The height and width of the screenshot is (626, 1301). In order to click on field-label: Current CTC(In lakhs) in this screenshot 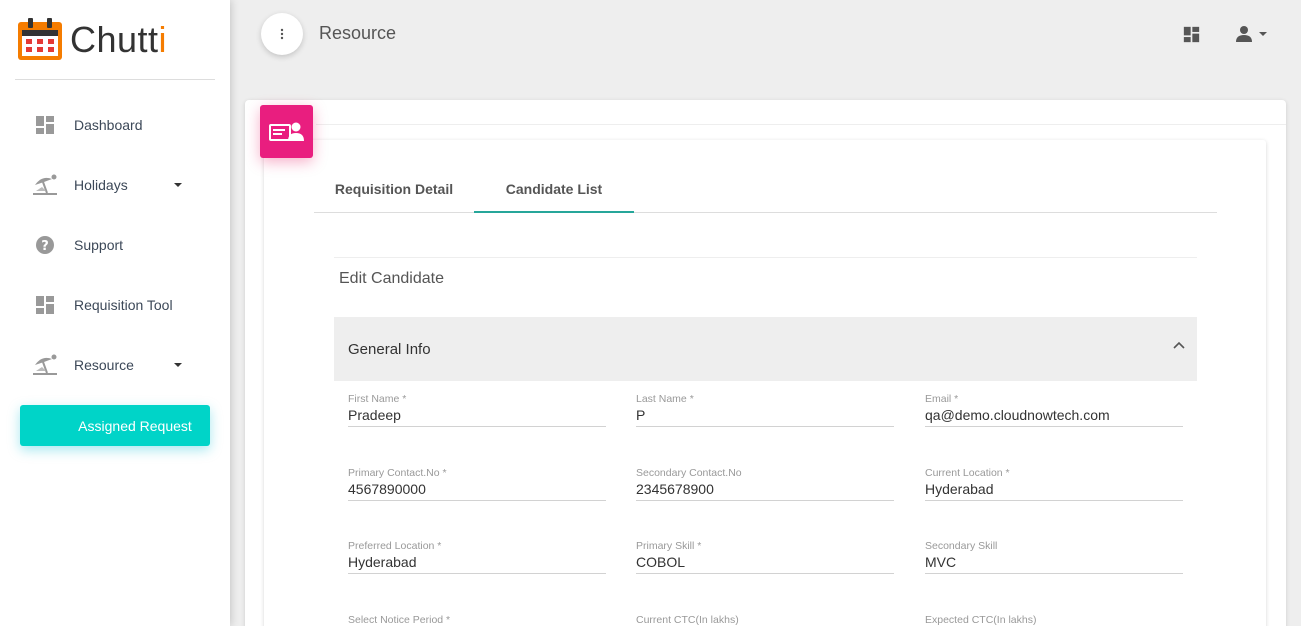, I will do `click(687, 620)`.